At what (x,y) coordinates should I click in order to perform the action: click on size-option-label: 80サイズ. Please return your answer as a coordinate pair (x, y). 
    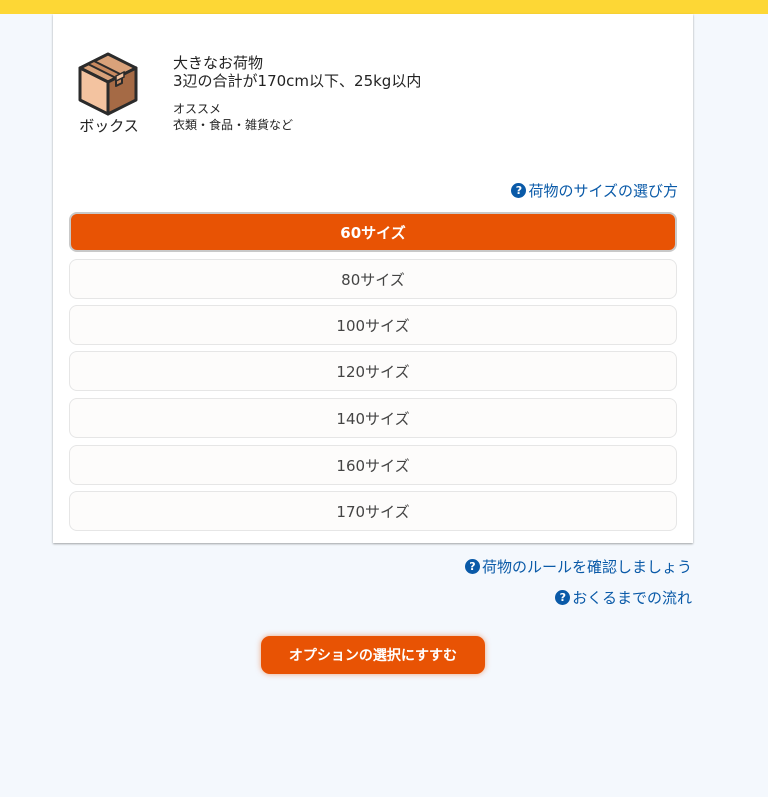
    Looking at the image, I should click on (373, 279).